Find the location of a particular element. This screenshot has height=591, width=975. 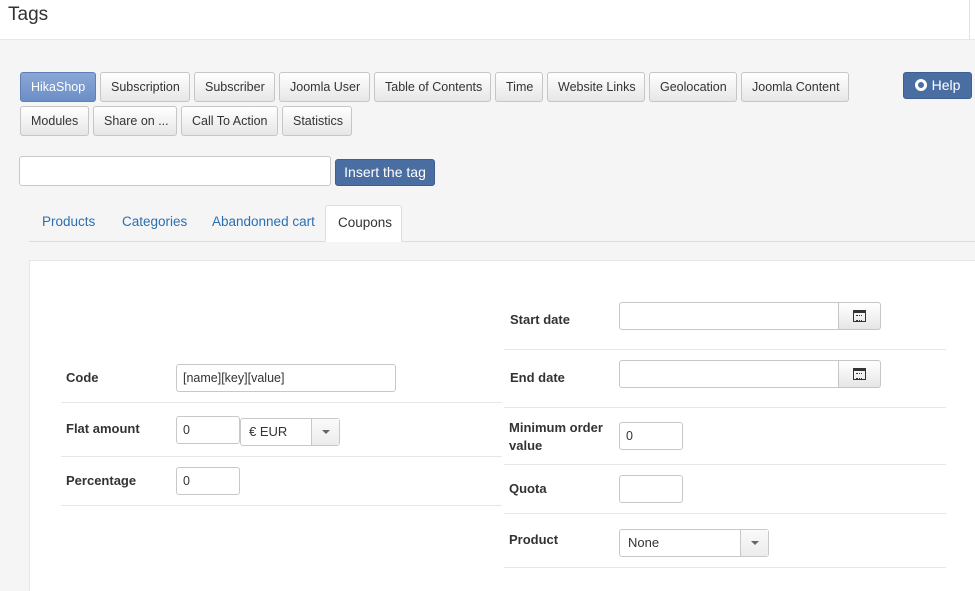

tag-button-joomla-content: Joomla Content is located at coordinates (795, 87).